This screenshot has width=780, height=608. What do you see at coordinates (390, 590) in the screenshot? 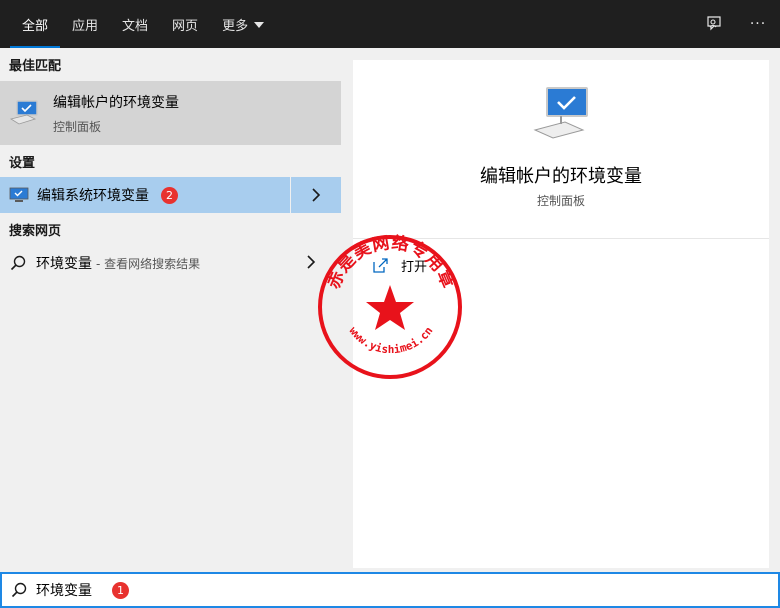
I see `search-bar: 1` at bounding box center [390, 590].